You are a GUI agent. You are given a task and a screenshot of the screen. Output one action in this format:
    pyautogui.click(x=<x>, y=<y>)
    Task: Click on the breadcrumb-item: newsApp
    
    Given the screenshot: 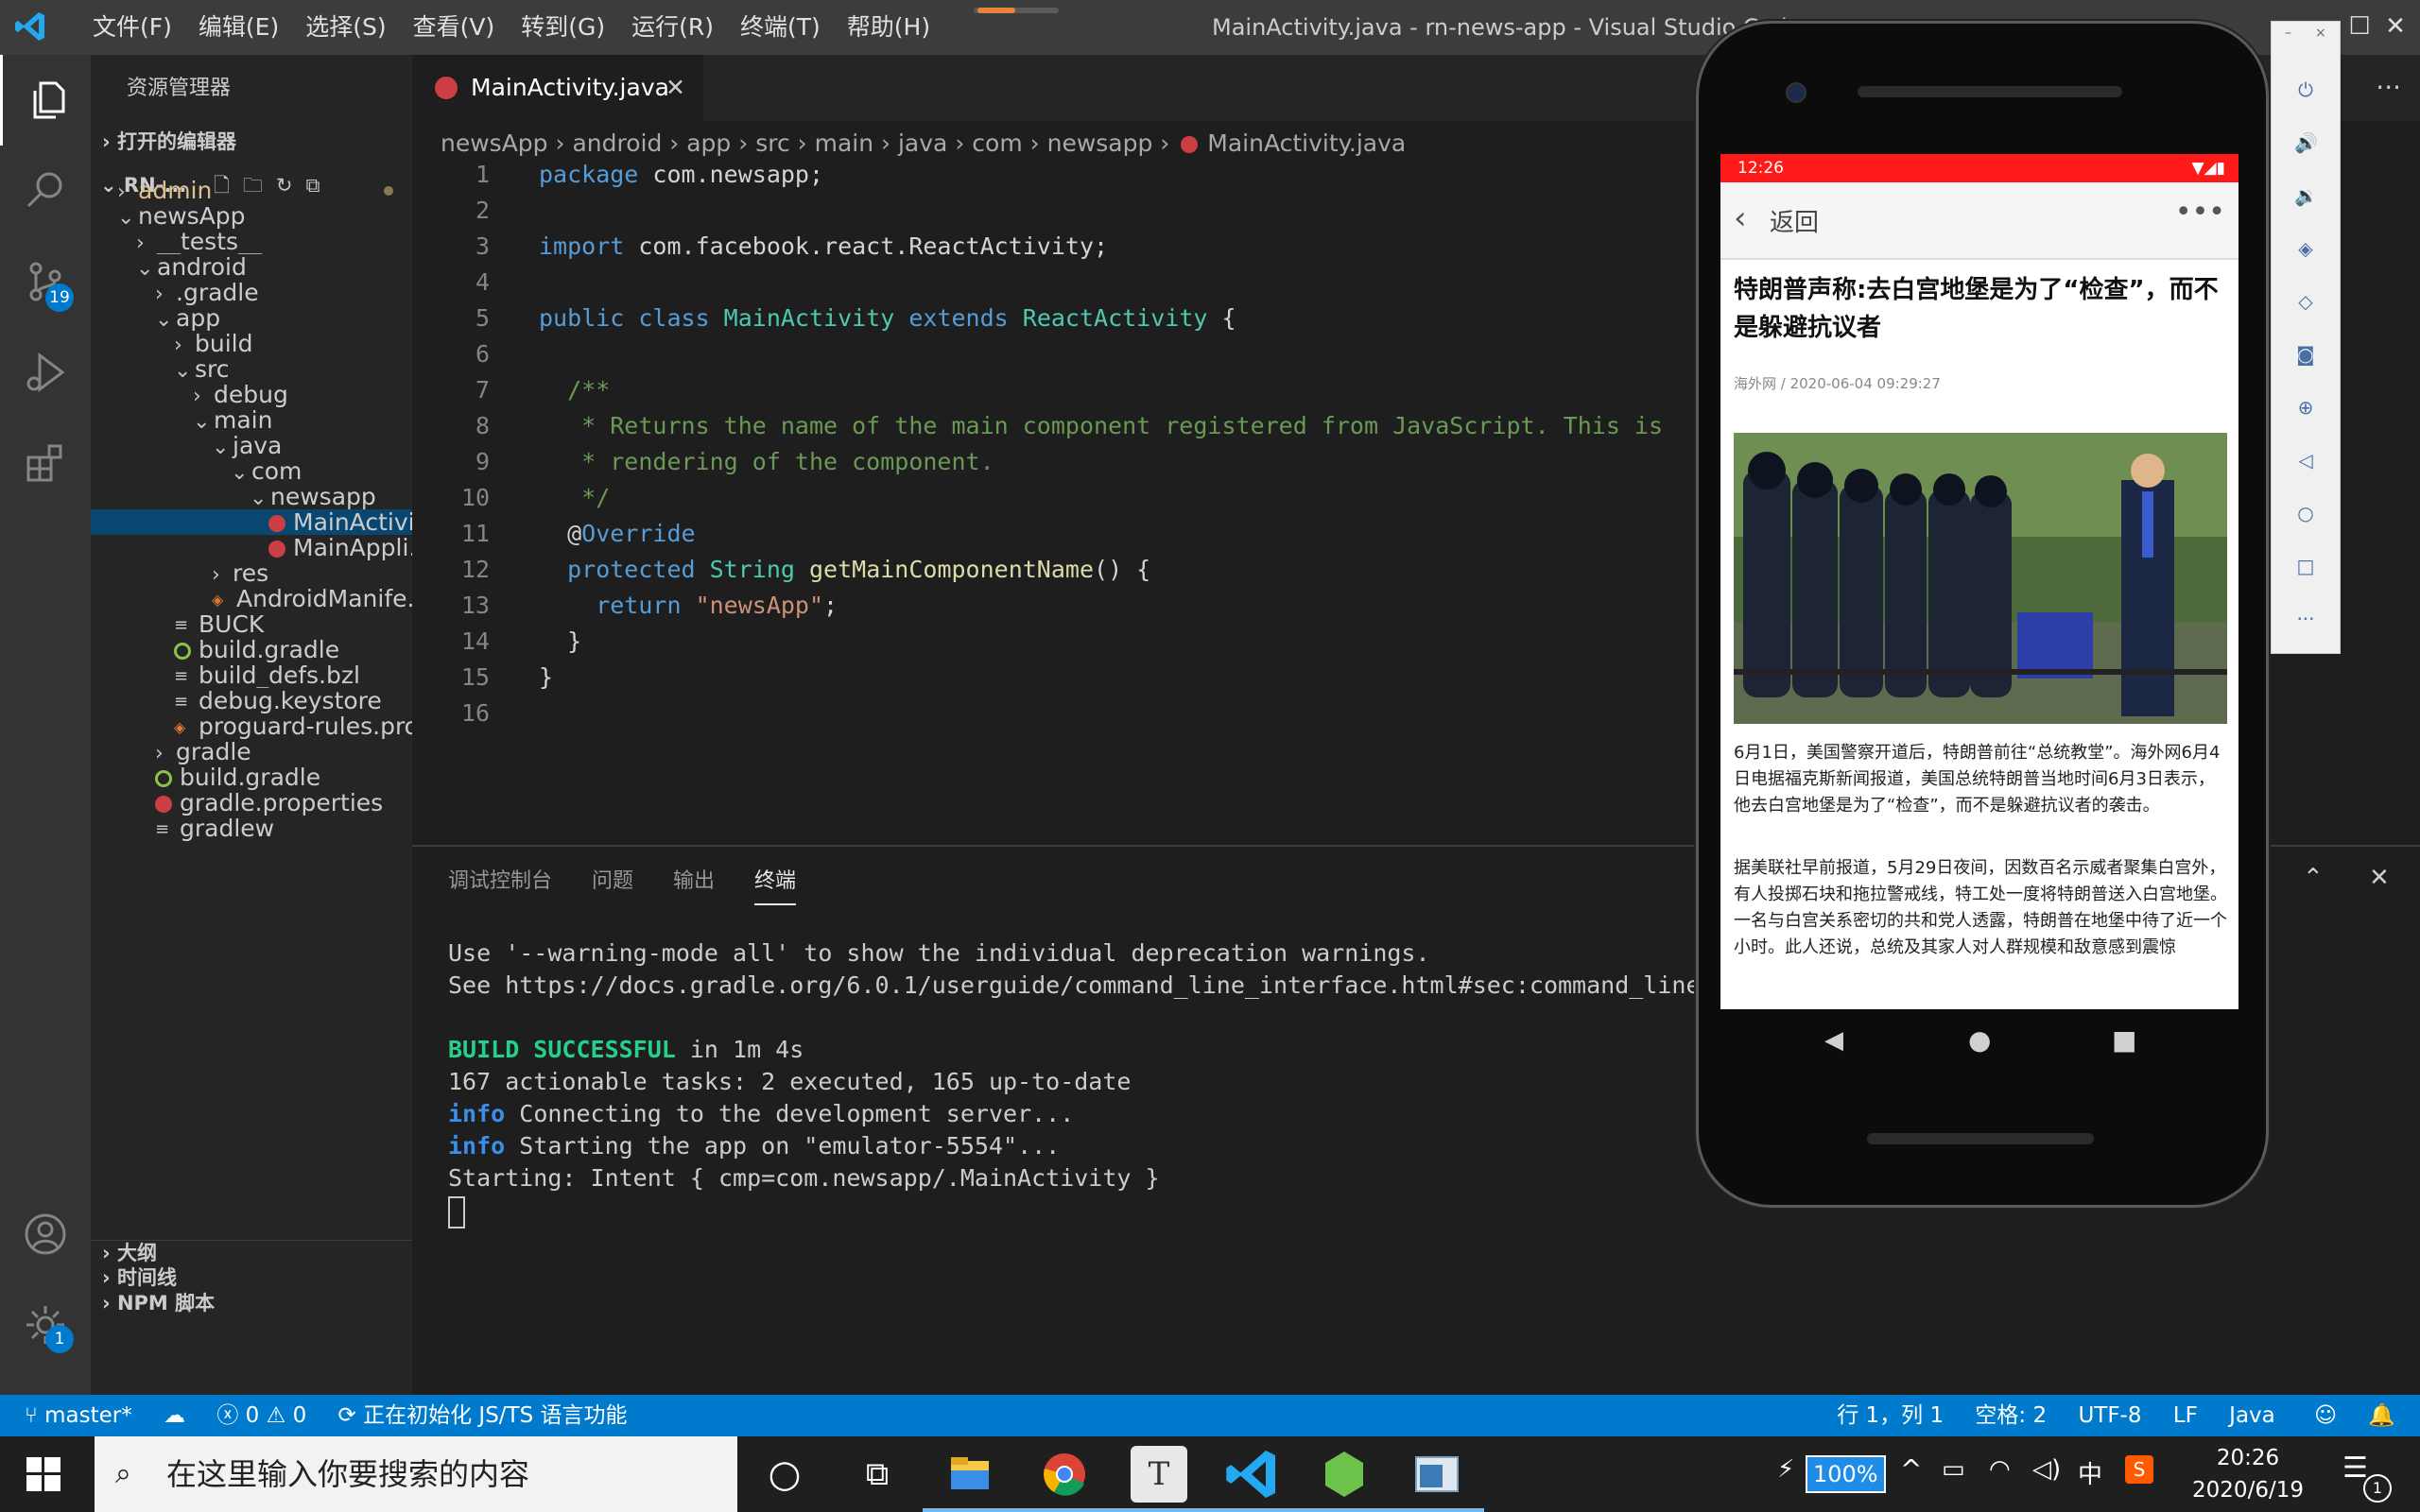 What is the action you would take?
    pyautogui.click(x=494, y=143)
    